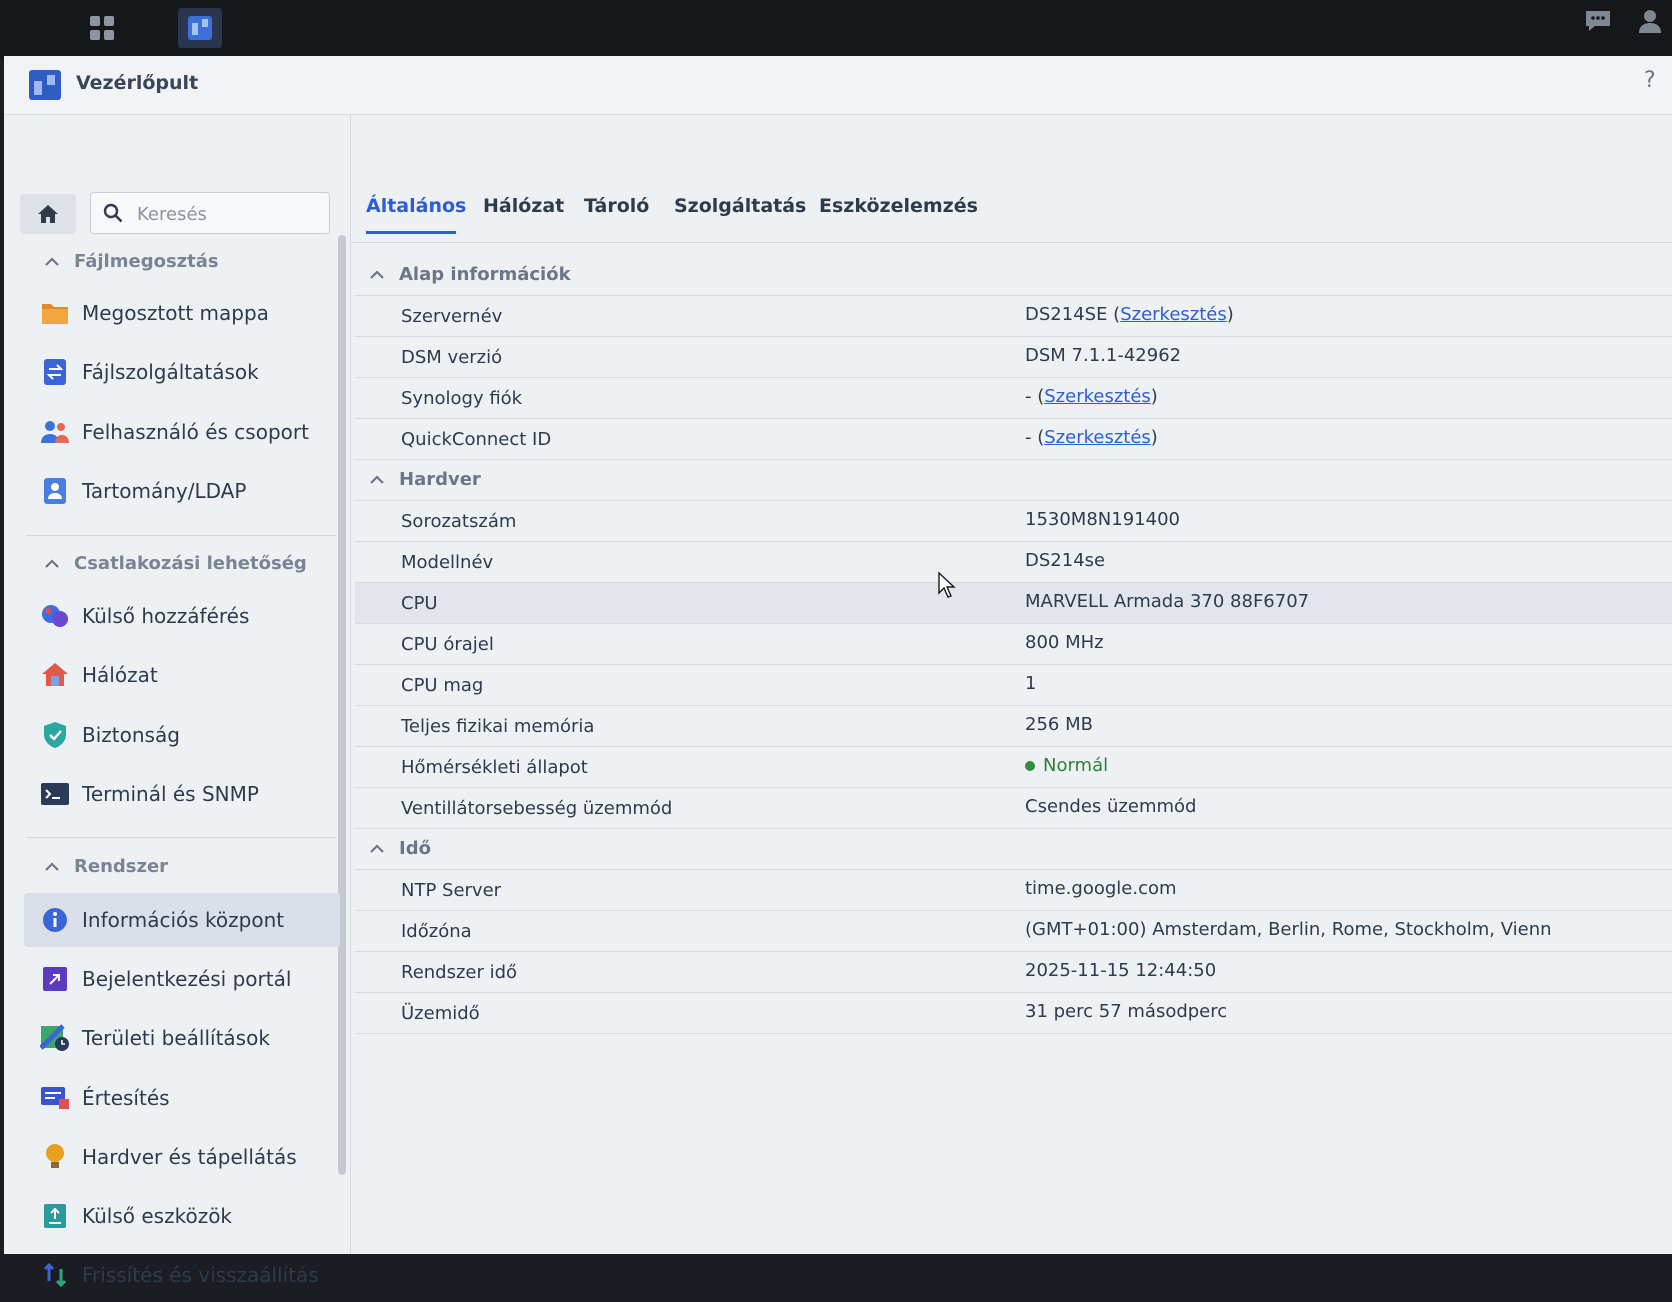 Image resolution: width=1672 pixels, height=1302 pixels. I want to click on group-header-basic-info: Alap információk, so click(1013, 275).